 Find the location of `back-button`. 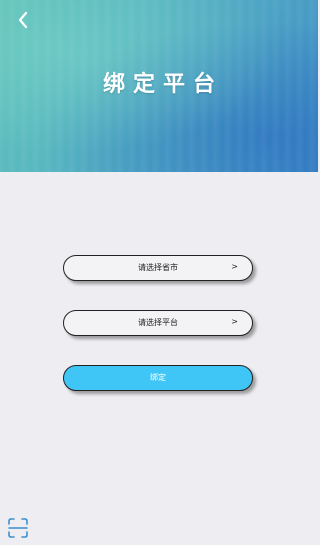

back-button is located at coordinates (24, 20).